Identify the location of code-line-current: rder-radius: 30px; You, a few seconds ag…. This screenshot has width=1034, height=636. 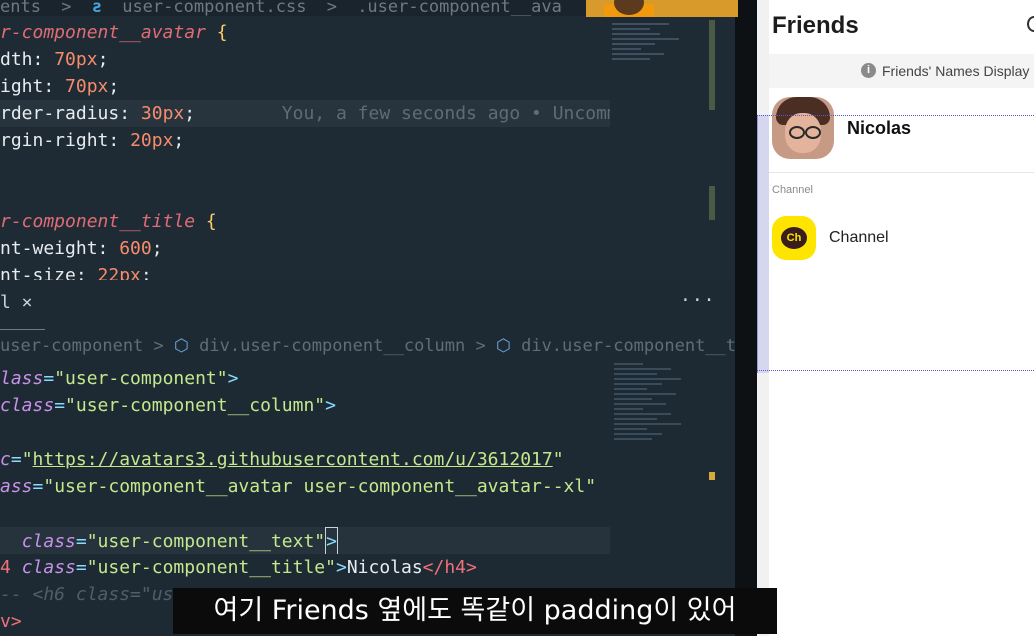
(305, 113).